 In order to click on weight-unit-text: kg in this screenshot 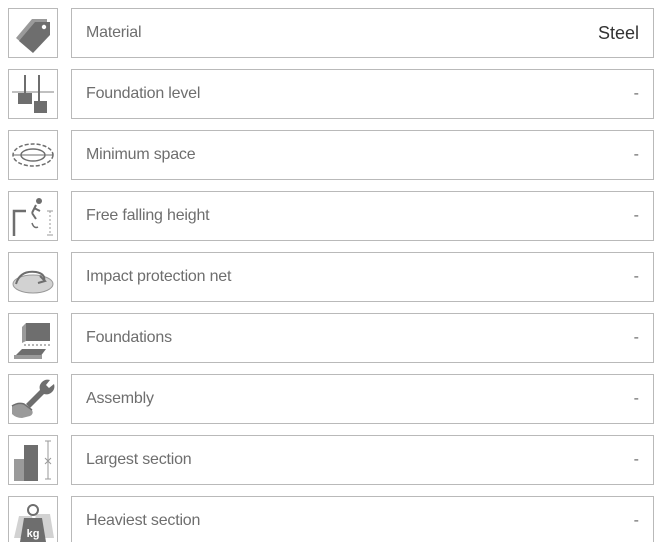, I will do `click(33, 534)`.